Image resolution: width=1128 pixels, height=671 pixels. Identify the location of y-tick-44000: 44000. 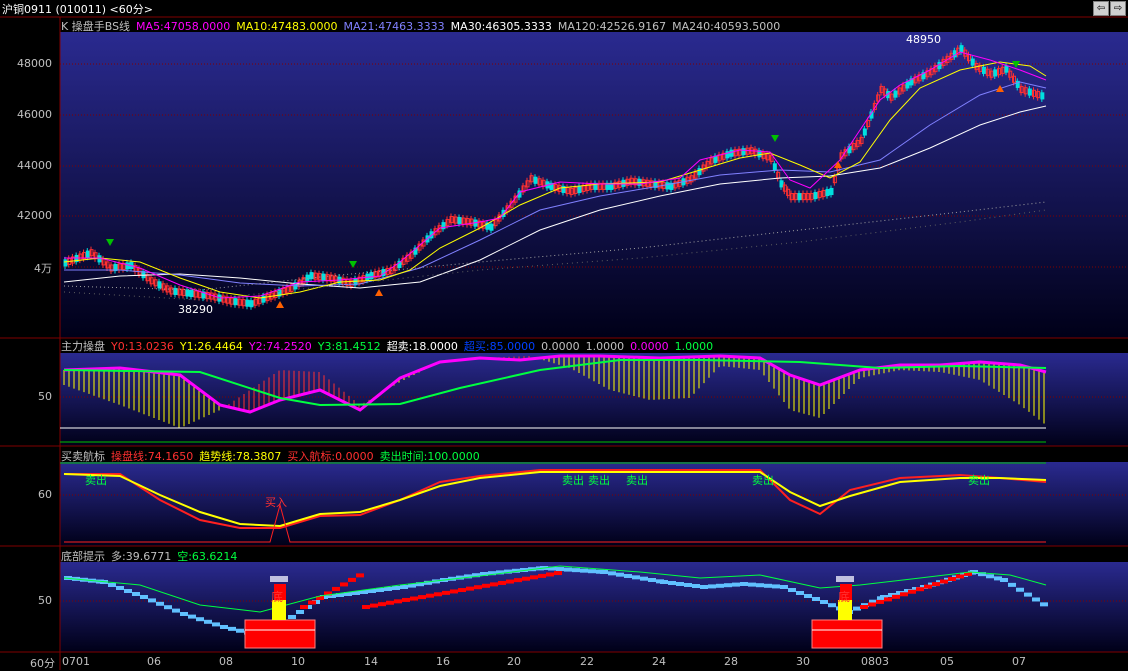
(34, 165).